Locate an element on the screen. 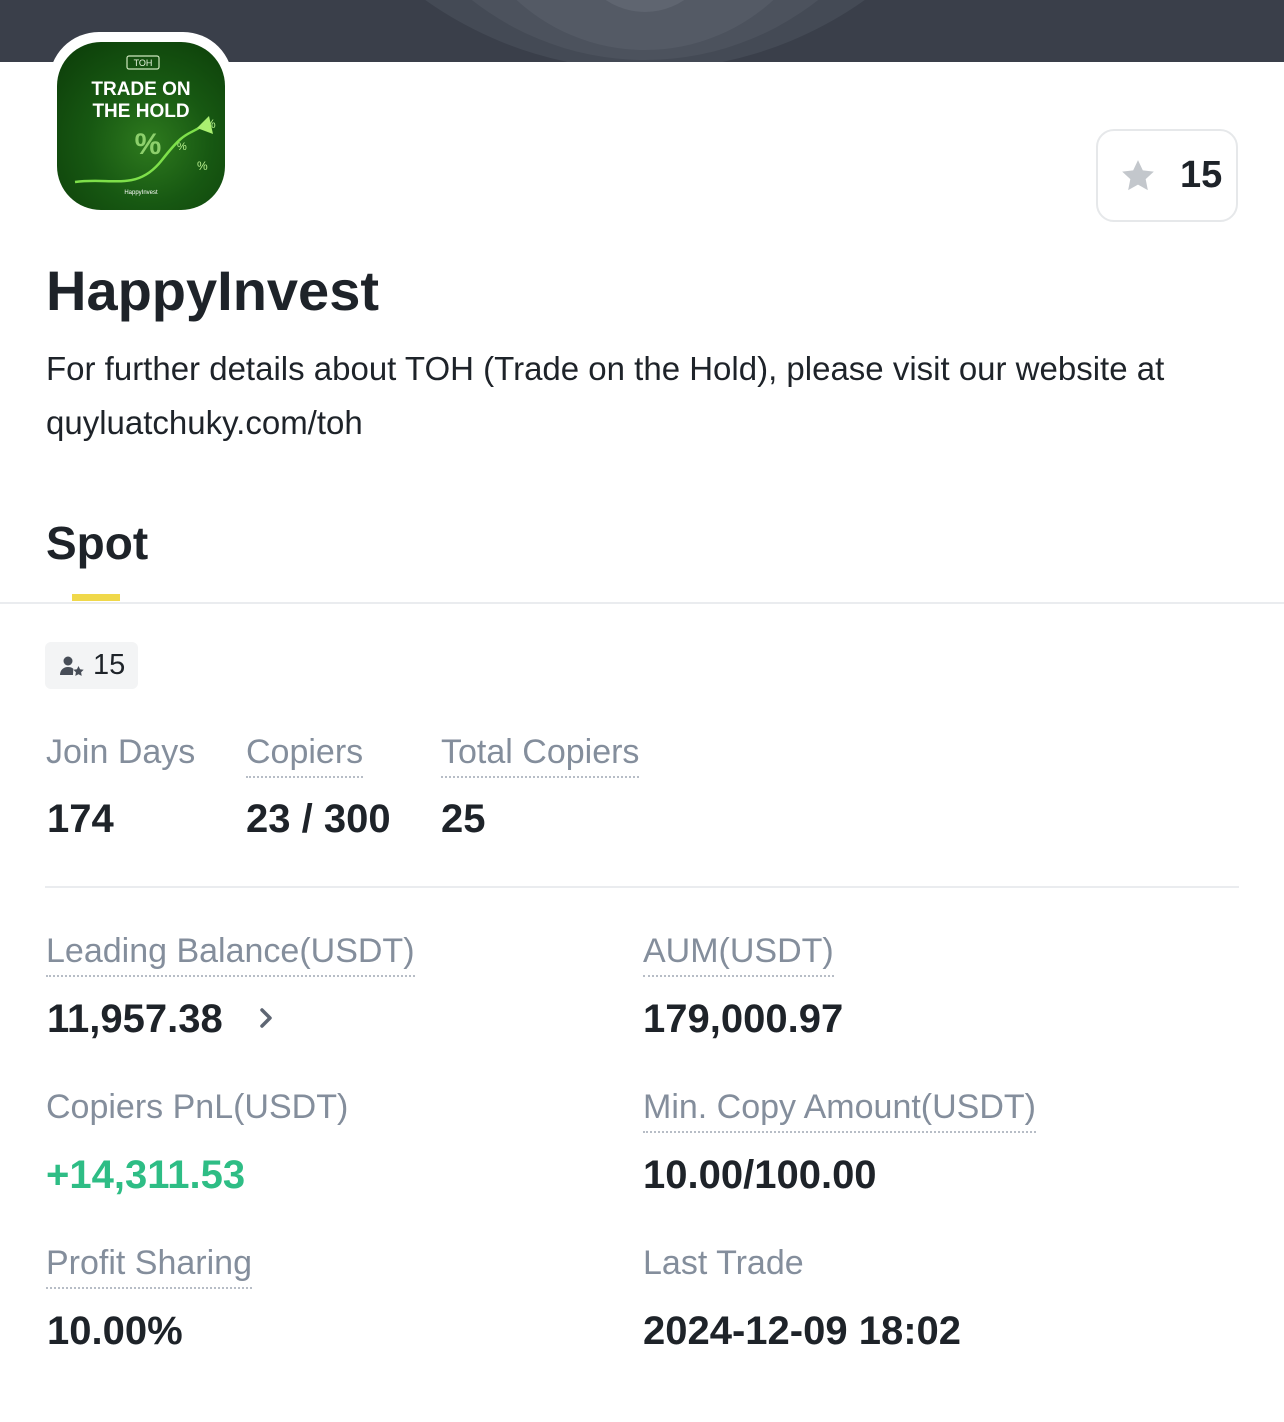  aum-label: AUM(USDT) is located at coordinates (738, 954).